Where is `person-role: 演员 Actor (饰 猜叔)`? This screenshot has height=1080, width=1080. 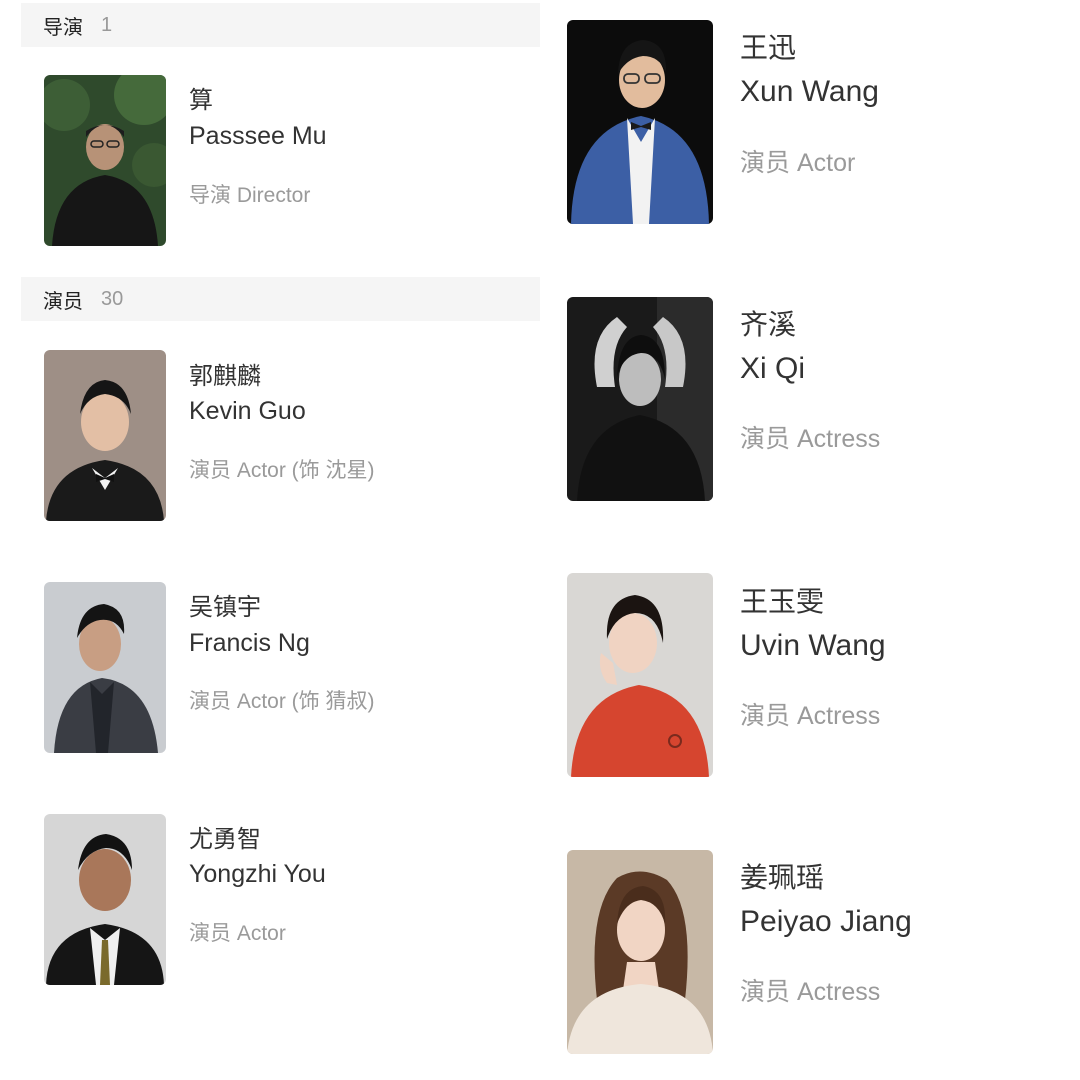
person-role: 演员 Actor (饰 猜叔) is located at coordinates (282, 701).